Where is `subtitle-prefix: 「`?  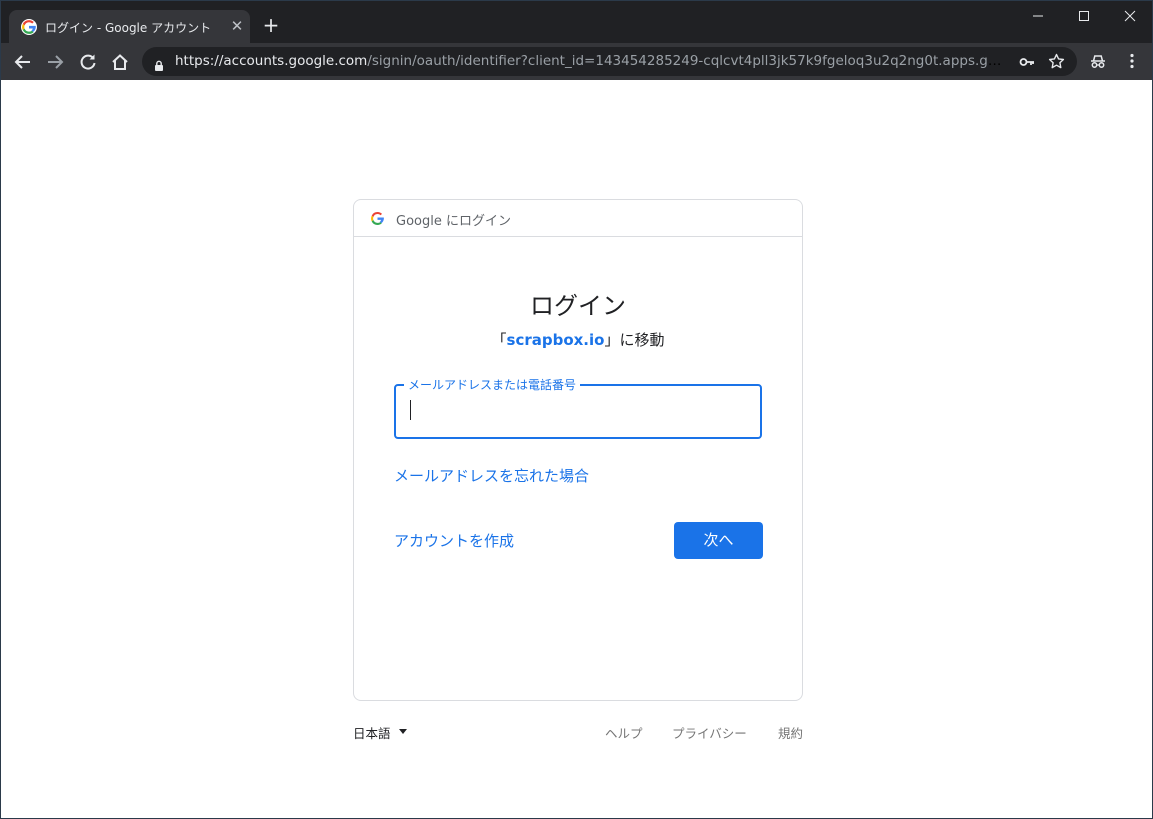 subtitle-prefix: 「 is located at coordinates (499, 340).